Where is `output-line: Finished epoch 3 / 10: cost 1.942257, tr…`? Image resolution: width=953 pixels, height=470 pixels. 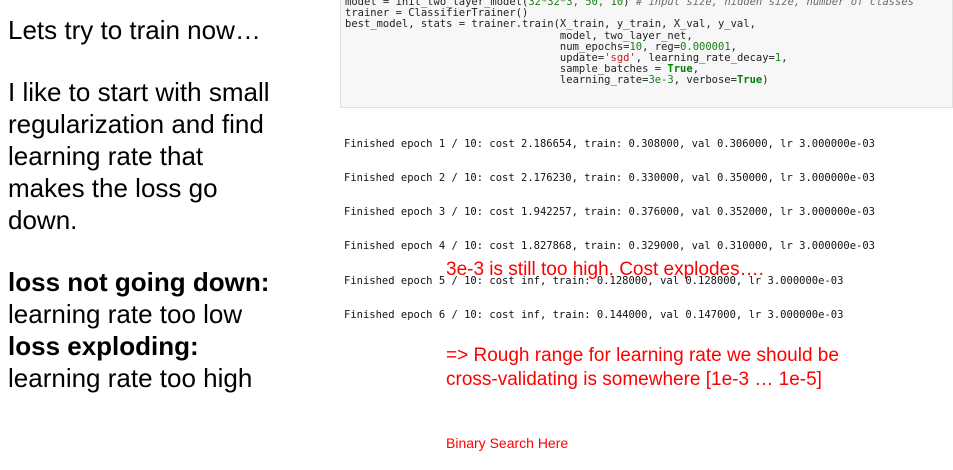
output-line: Finished epoch 3 / 10: cost 1.942257, tr… is located at coordinates (610, 212).